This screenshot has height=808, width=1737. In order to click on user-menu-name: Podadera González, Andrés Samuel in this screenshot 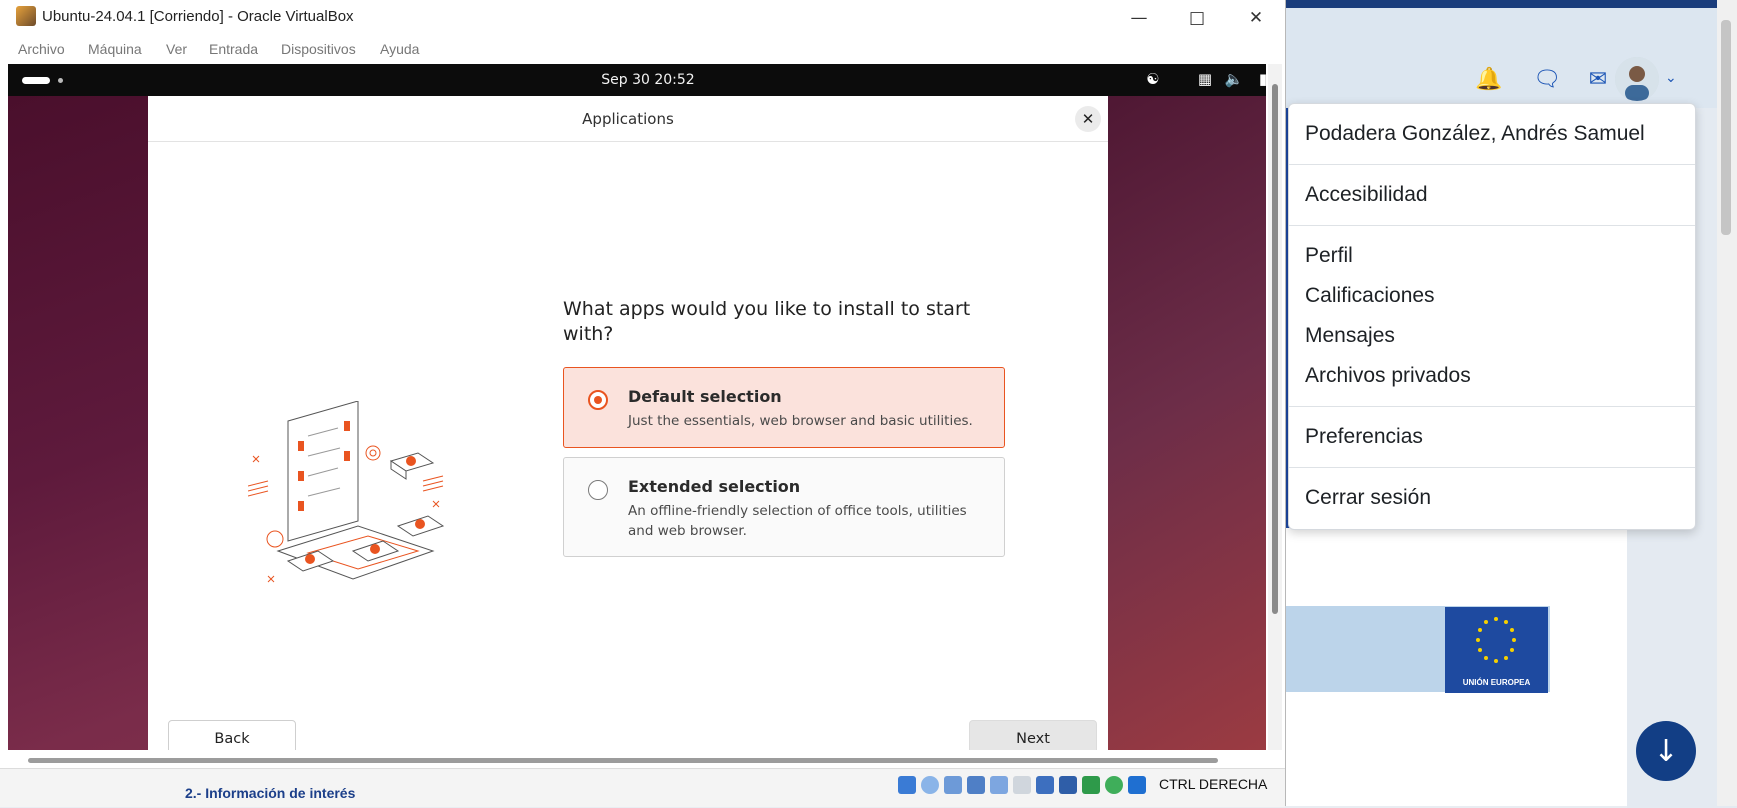, I will do `click(1475, 133)`.